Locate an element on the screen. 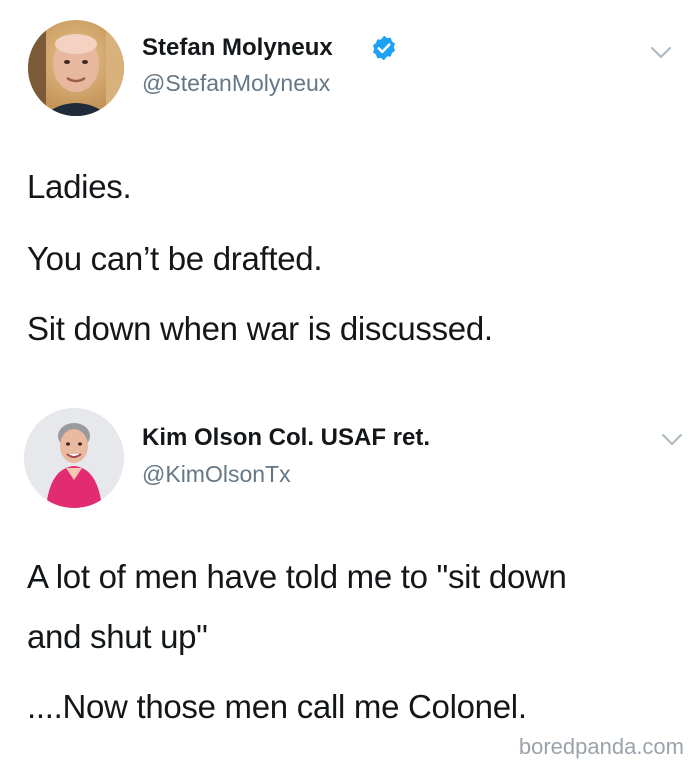  author-handle: @KimOlsonTx is located at coordinates (216, 474).